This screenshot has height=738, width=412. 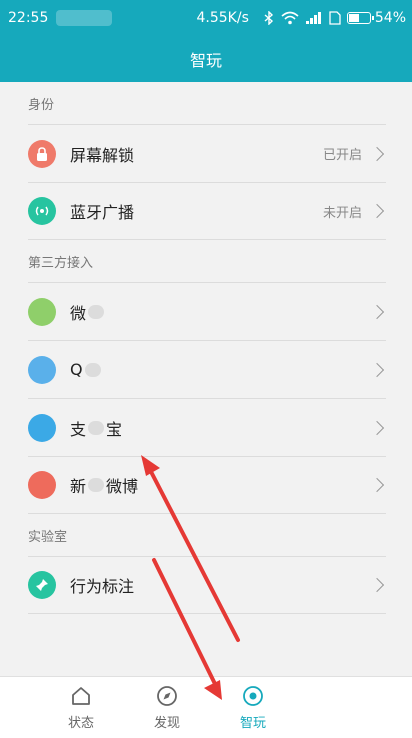 I want to click on row-label: 支宝, so click(x=96, y=429).